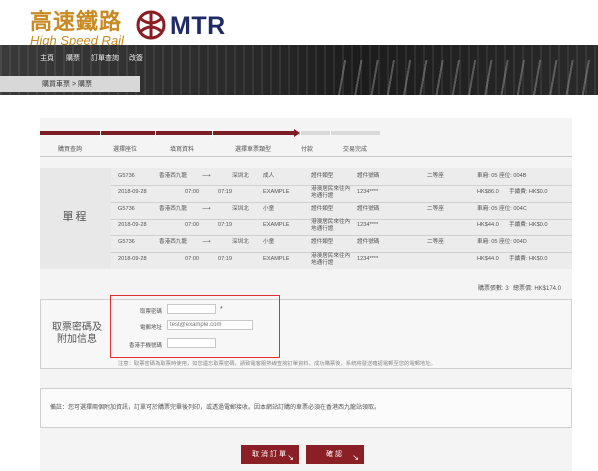 Image resolution: width=598 pixels, height=471 pixels. I want to click on progress-fill, so click(167, 133).